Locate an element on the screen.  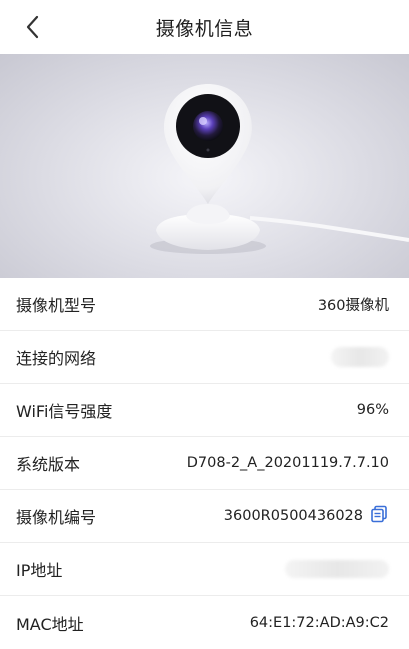
row-ip-address: IP地址 is located at coordinates (204, 569).